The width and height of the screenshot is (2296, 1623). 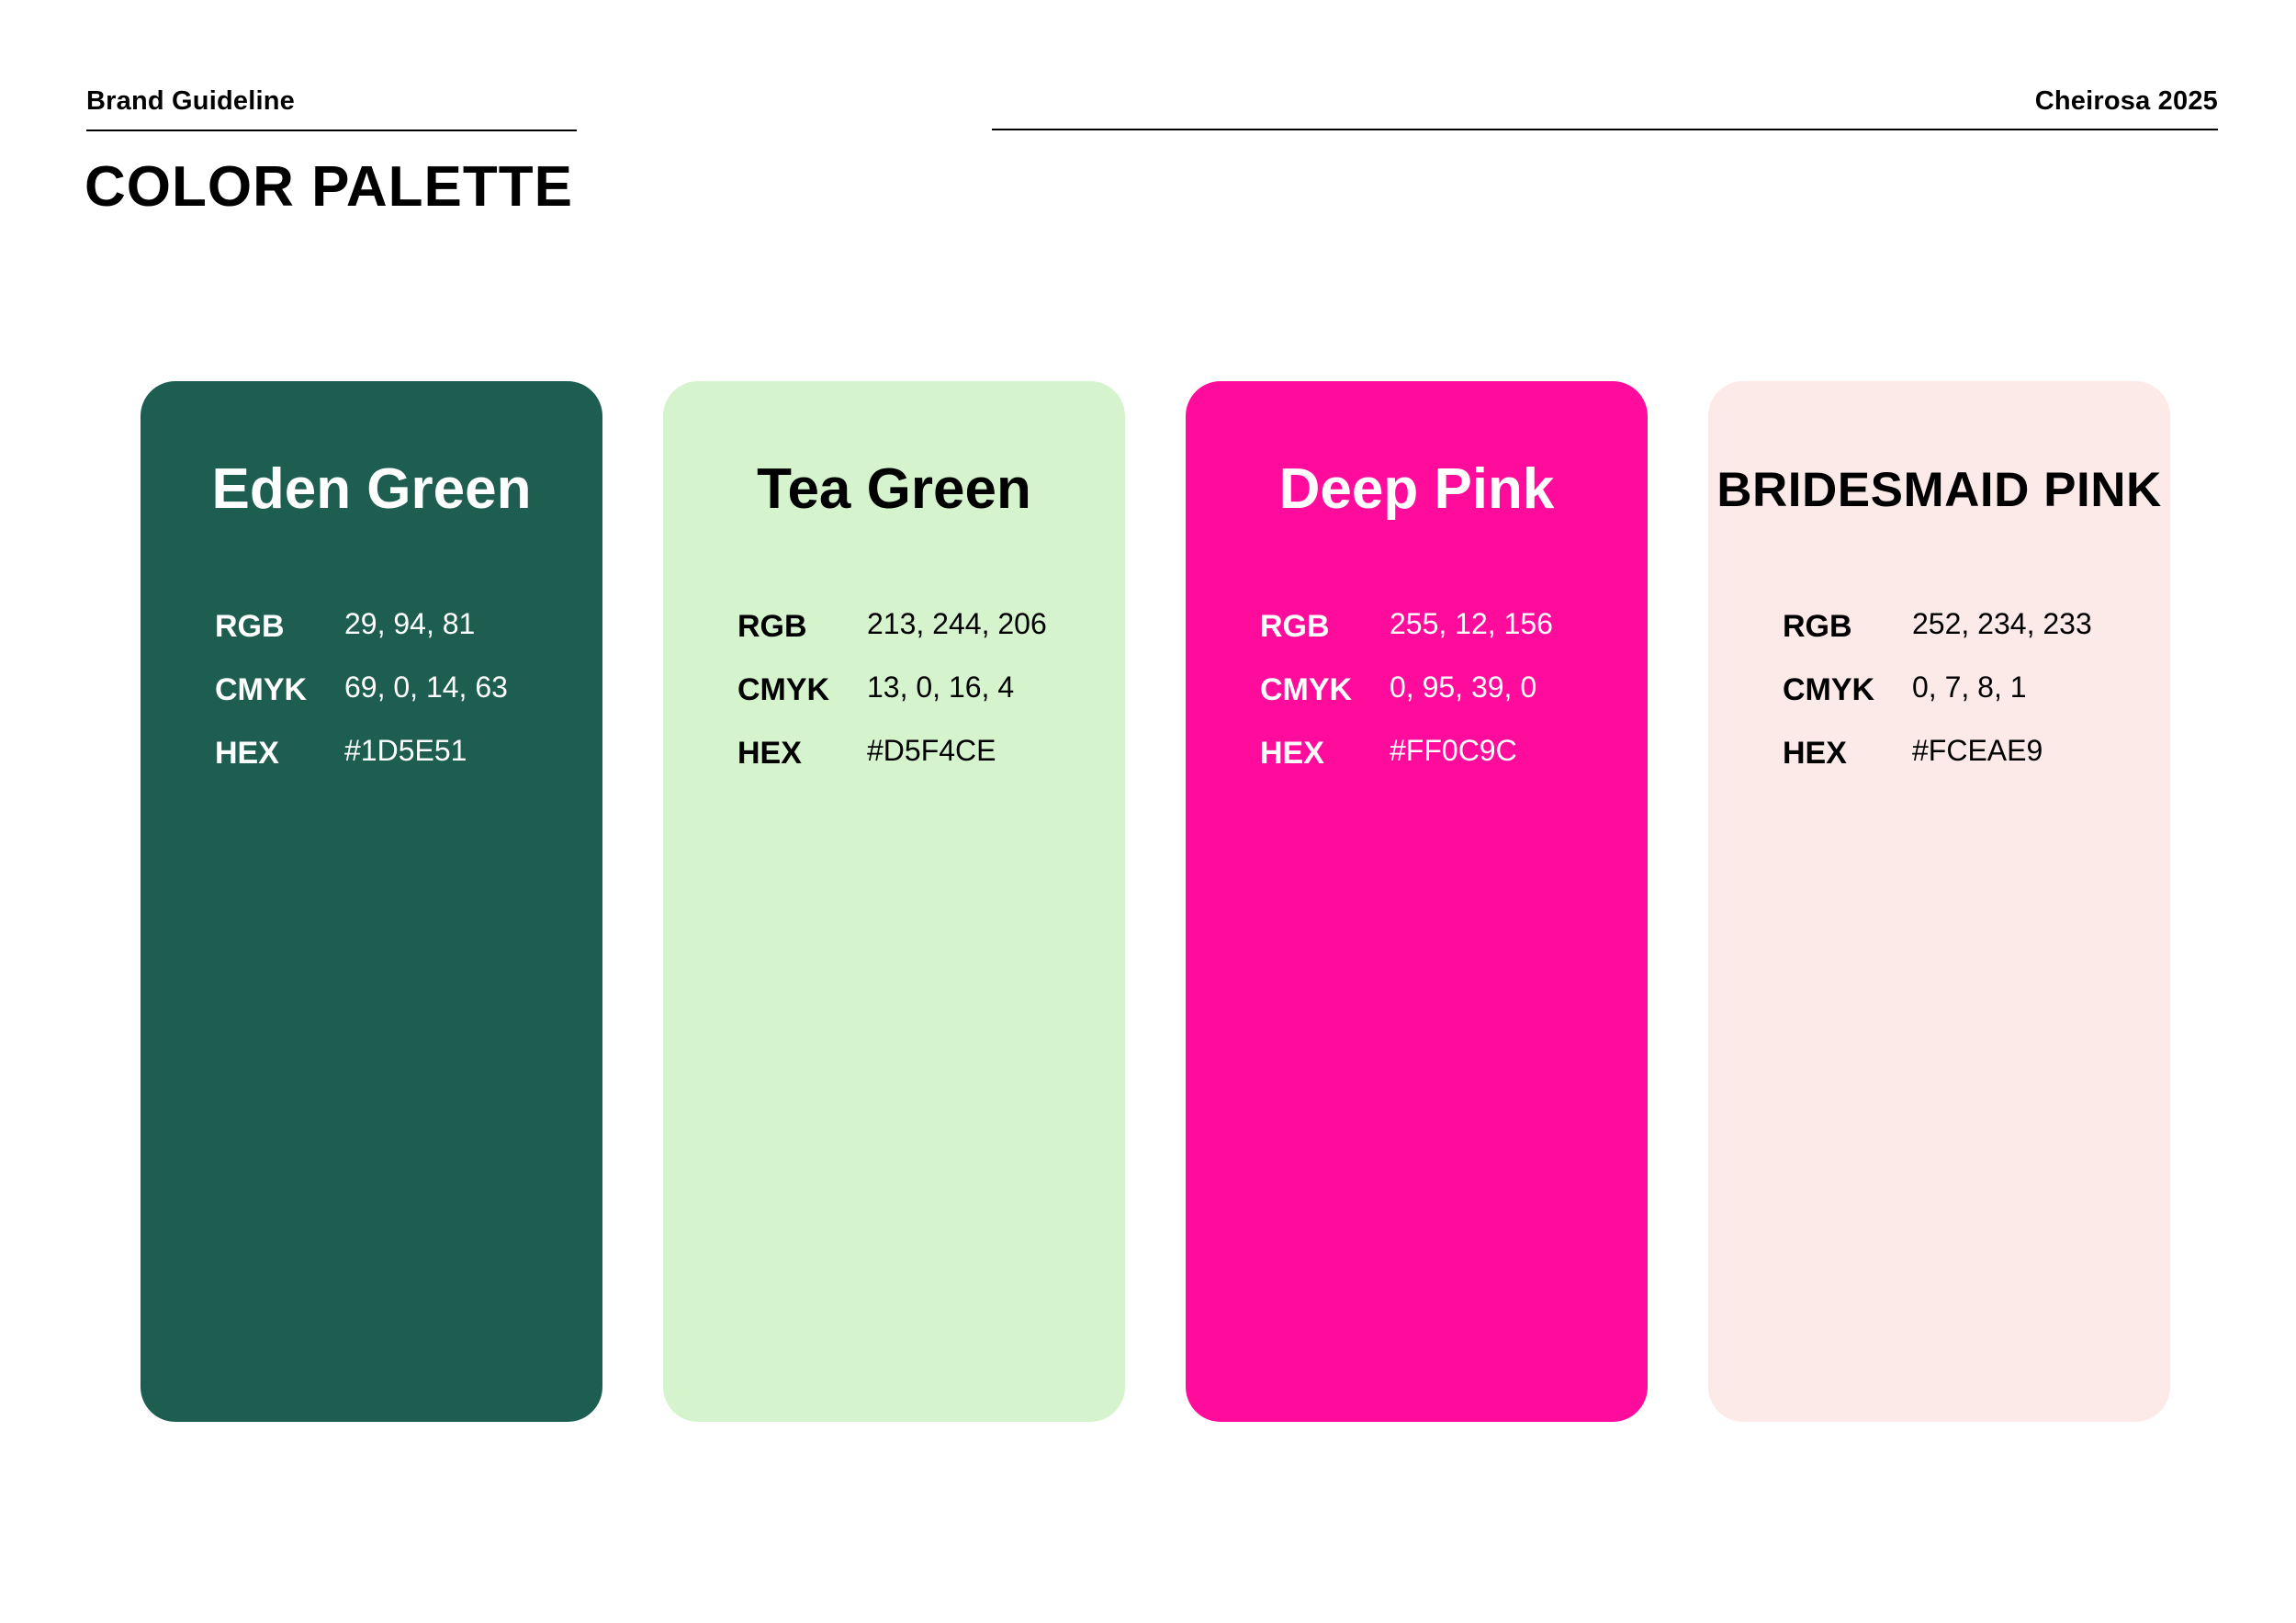 I want to click on spec-row-hex: HEX #1D5E51, so click(x=398, y=758).